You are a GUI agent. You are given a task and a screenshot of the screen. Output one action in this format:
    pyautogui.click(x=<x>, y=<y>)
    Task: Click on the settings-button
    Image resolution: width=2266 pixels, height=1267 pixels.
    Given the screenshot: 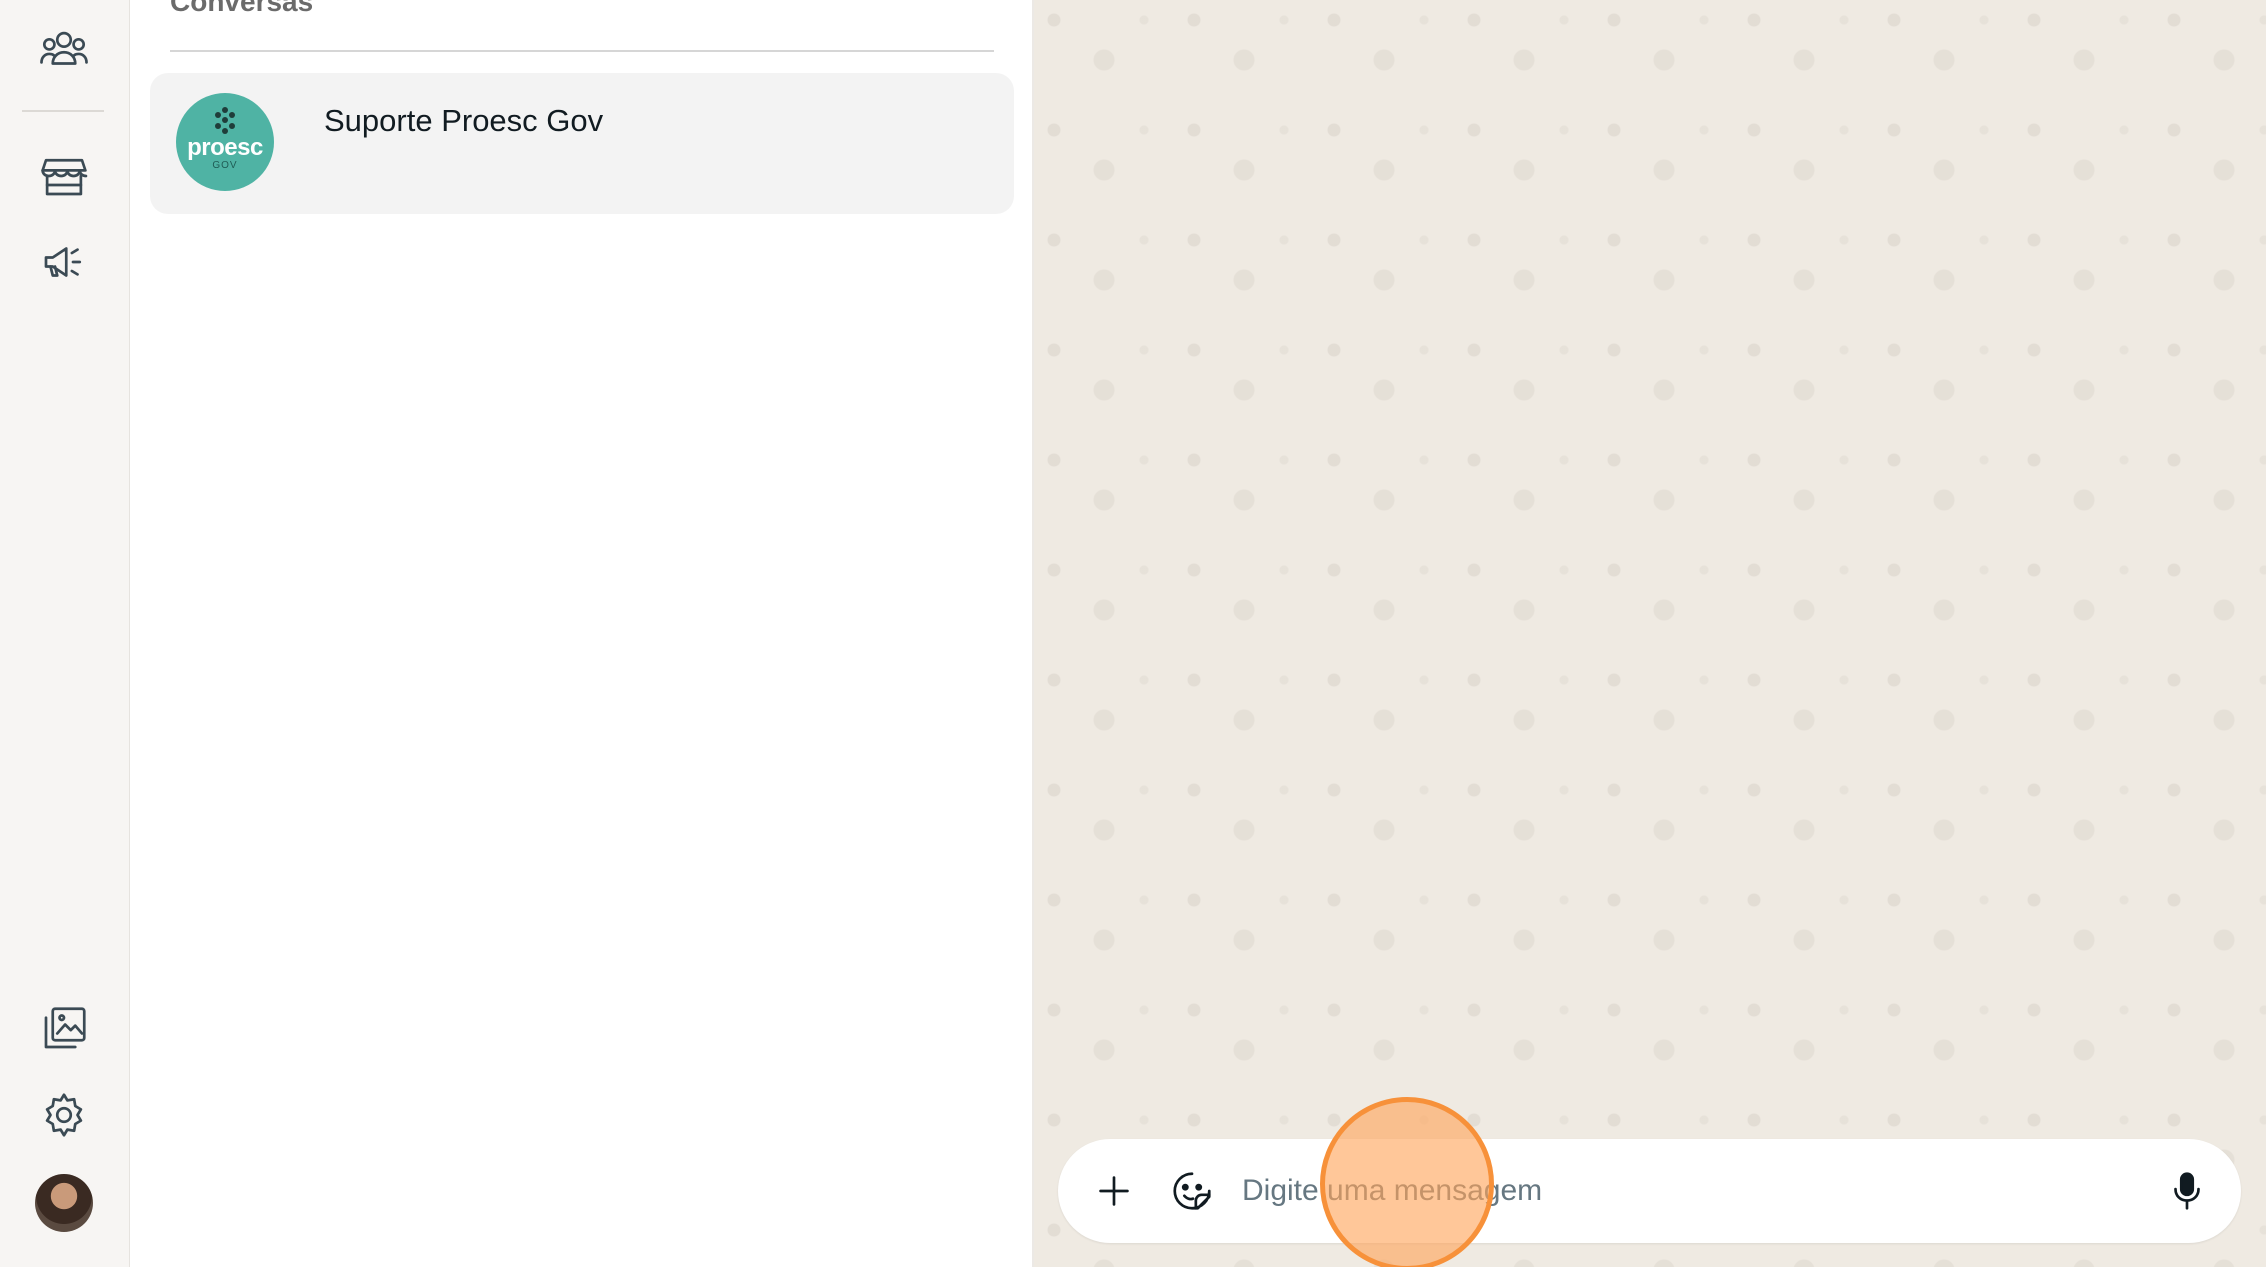 What is the action you would take?
    pyautogui.click(x=64, y=1115)
    